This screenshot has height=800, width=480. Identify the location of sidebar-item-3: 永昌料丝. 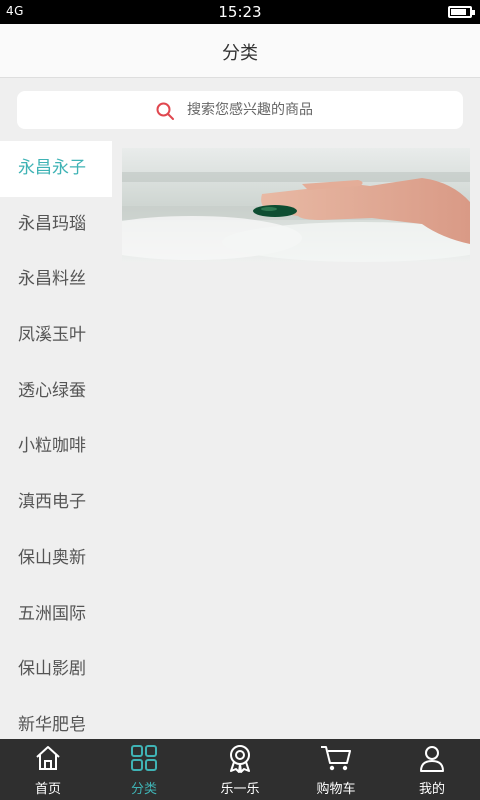
(56, 280).